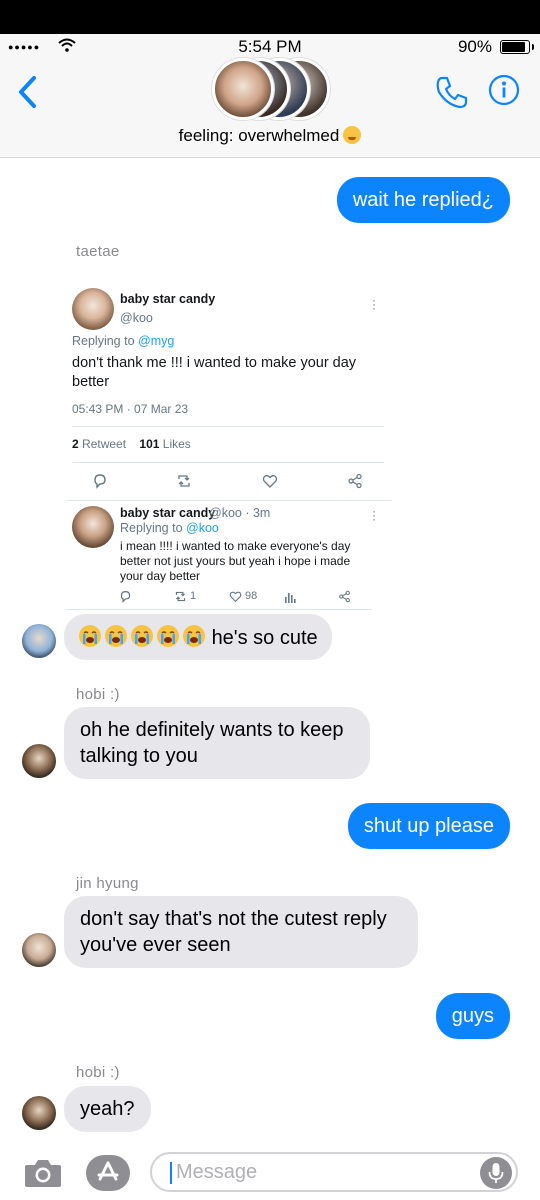 The height and width of the screenshot is (1200, 540). Describe the element at coordinates (27, 92) in the screenshot. I see `back-chevron-icon` at that location.